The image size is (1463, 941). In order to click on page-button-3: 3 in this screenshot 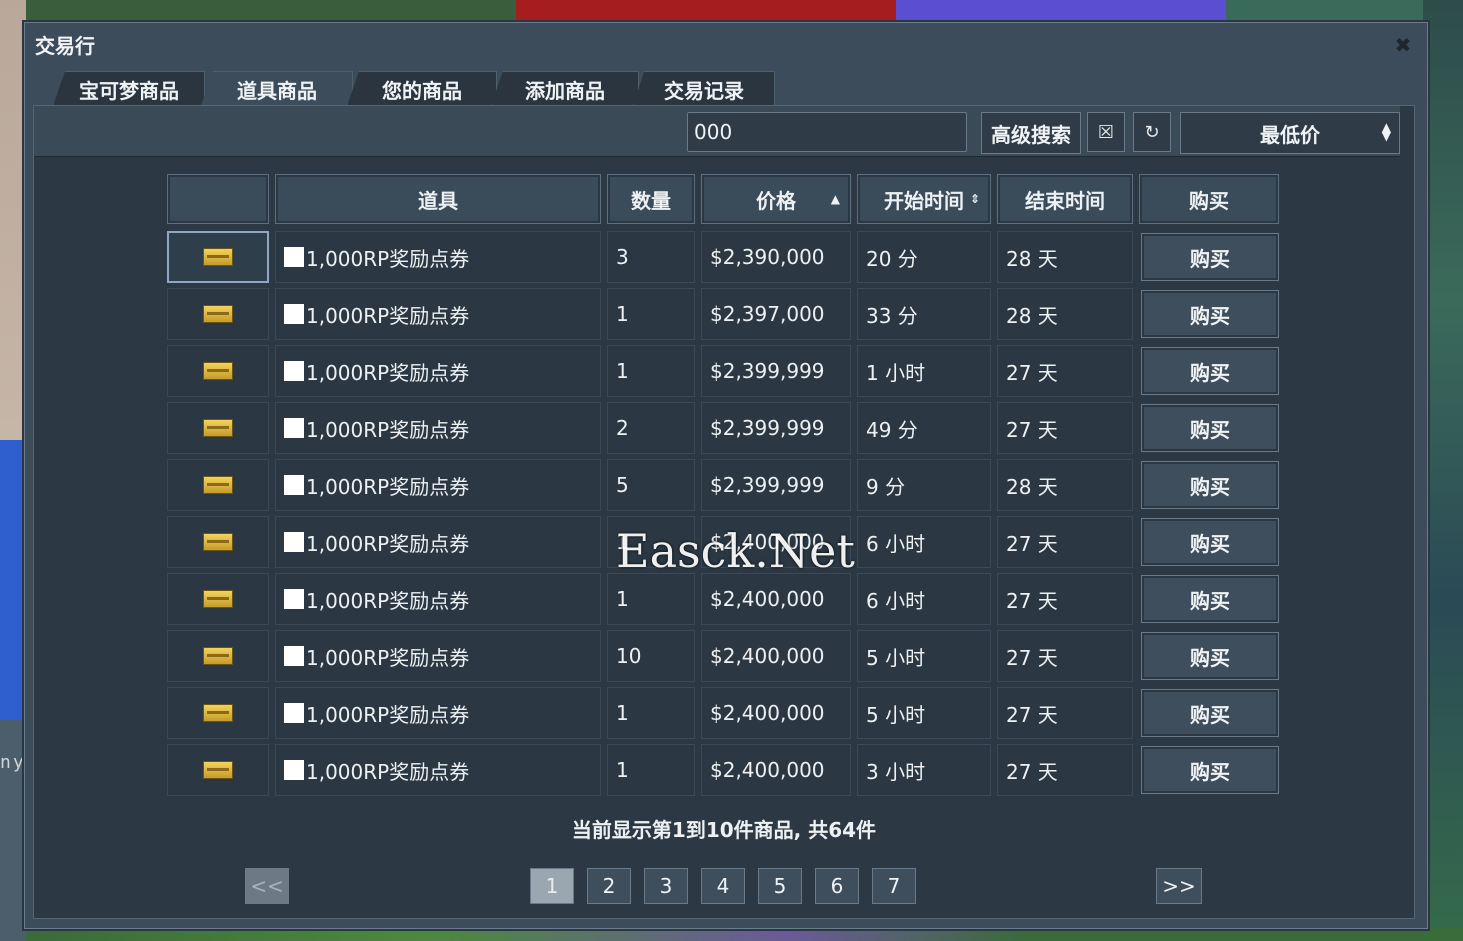, I will do `click(666, 886)`.